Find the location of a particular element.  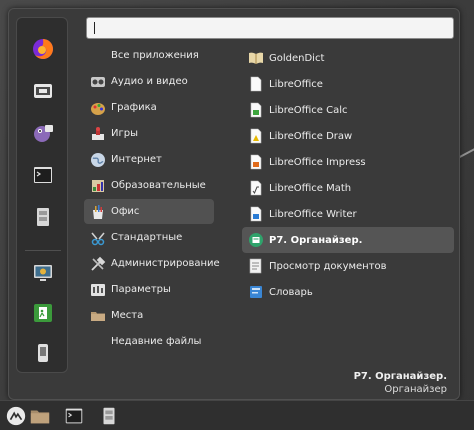

app-label: LibreOffice Impress is located at coordinates (317, 162).